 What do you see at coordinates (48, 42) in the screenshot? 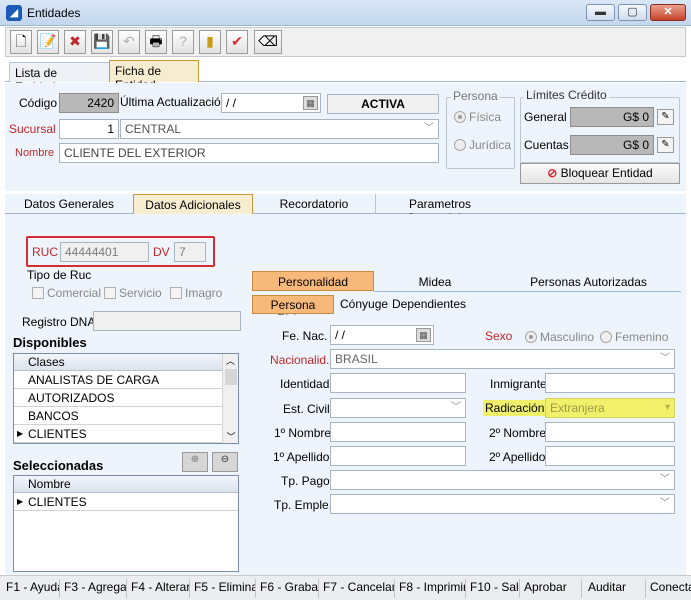
I see `edit-doc-icon: 📝` at bounding box center [48, 42].